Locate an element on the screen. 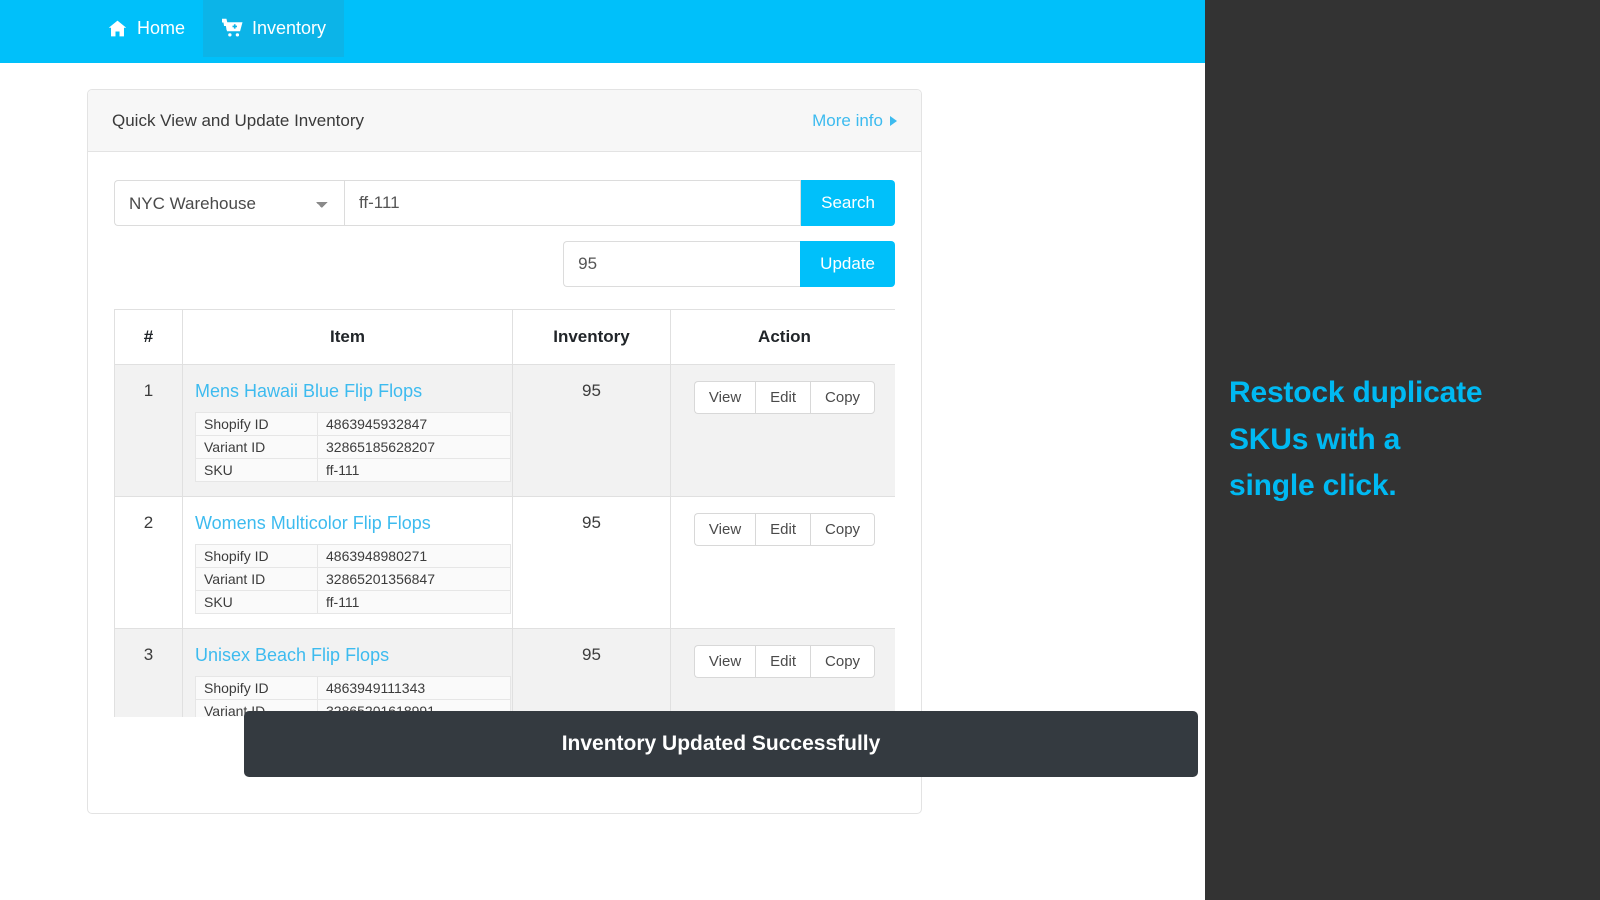  row-number: 3 is located at coordinates (148, 672).